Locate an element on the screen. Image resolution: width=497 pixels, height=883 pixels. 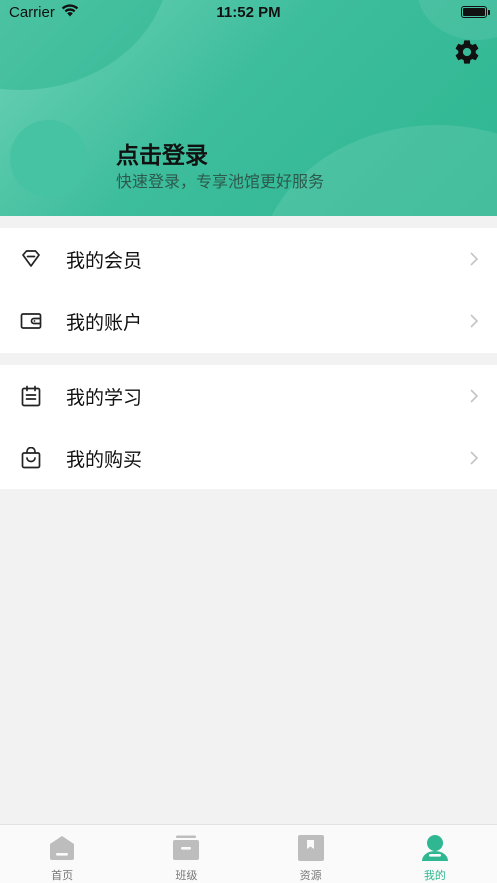
battery-icon is located at coordinates (475, 12).